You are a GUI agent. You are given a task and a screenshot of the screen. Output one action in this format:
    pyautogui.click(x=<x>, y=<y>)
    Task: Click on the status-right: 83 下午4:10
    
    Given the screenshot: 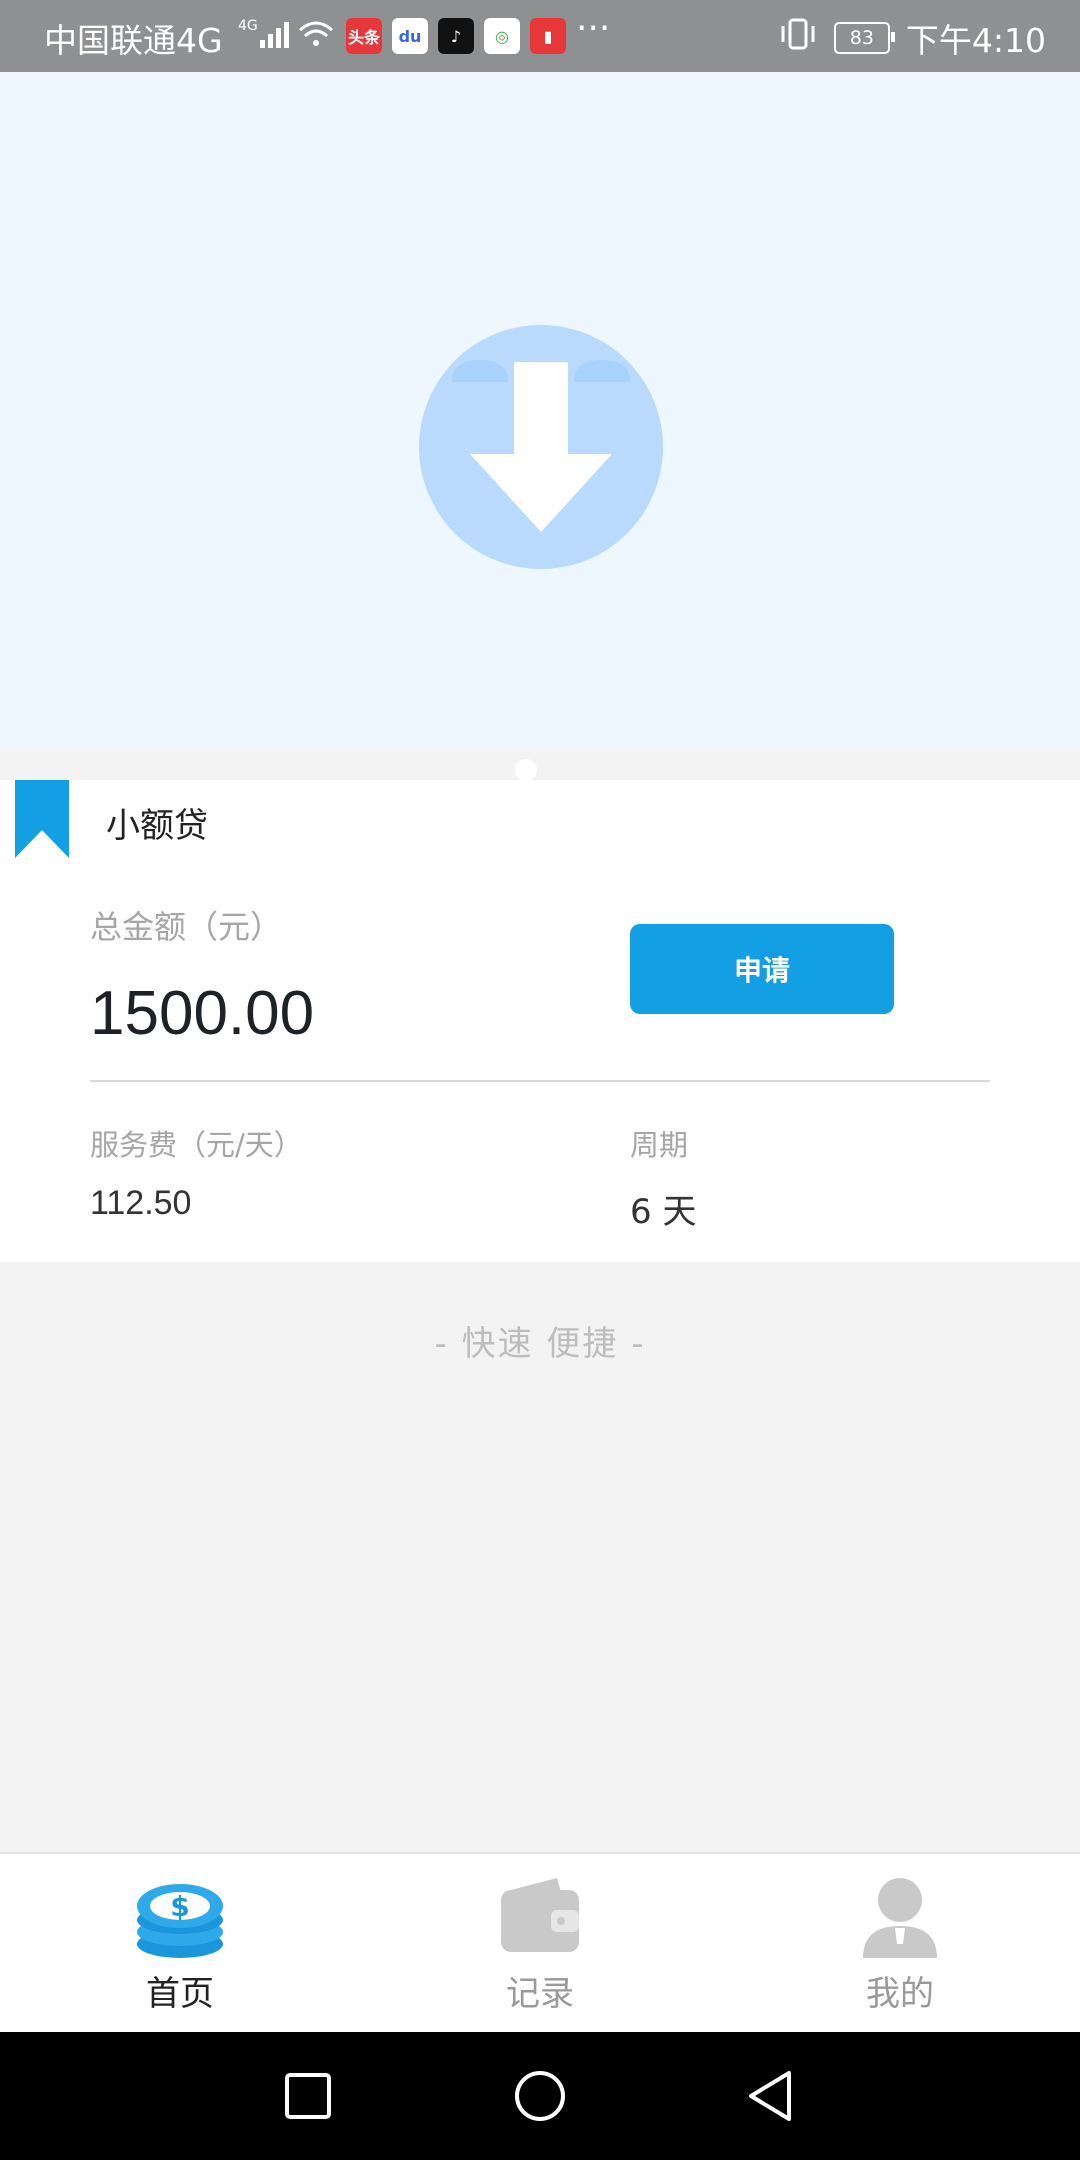 What is the action you would take?
    pyautogui.click(x=912, y=38)
    